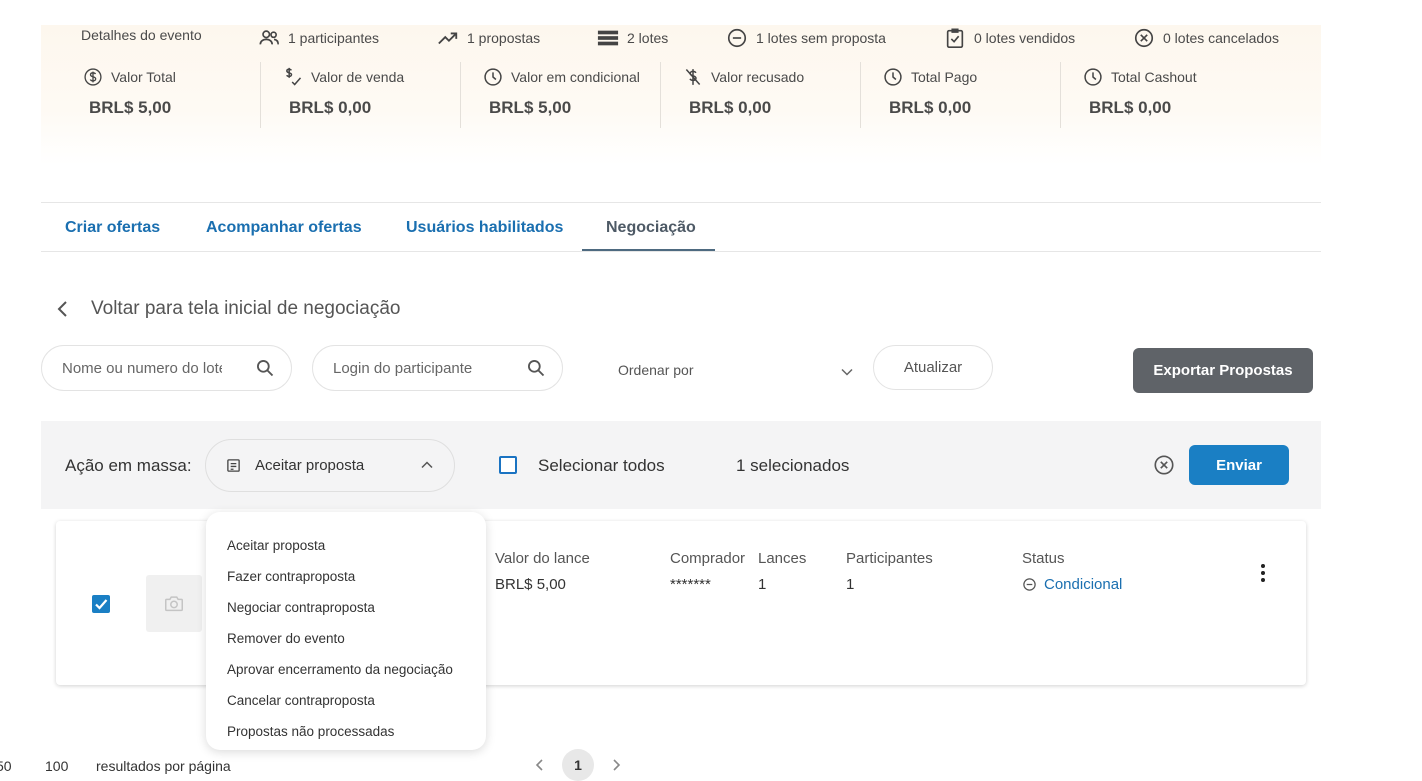 This screenshot has height=781, width=1422. I want to click on list-icon, so click(608, 38).